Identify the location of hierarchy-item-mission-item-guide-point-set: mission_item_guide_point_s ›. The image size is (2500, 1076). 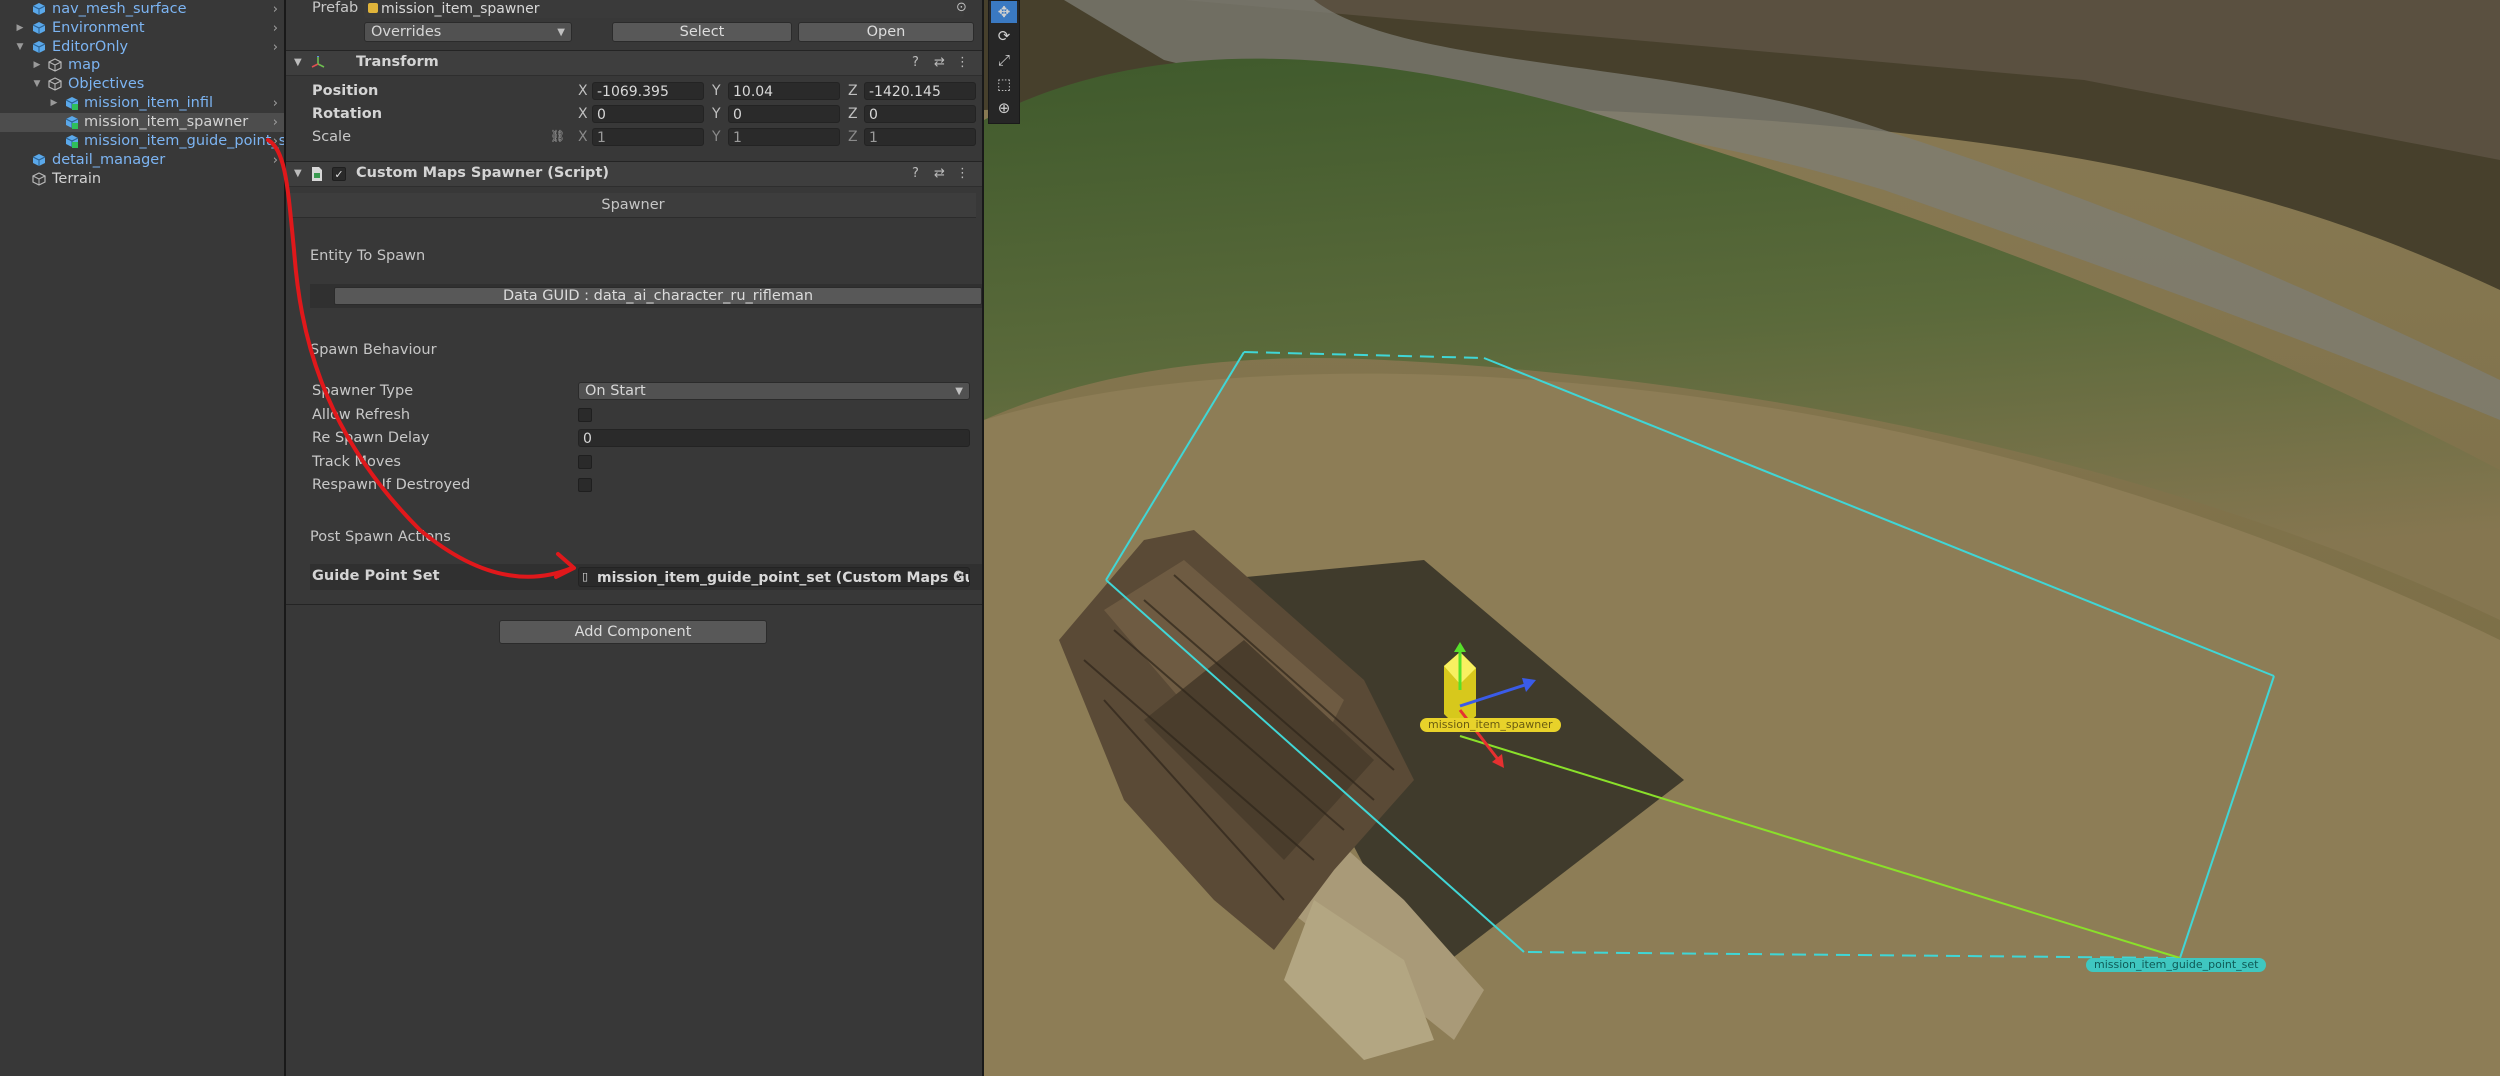
(142, 141).